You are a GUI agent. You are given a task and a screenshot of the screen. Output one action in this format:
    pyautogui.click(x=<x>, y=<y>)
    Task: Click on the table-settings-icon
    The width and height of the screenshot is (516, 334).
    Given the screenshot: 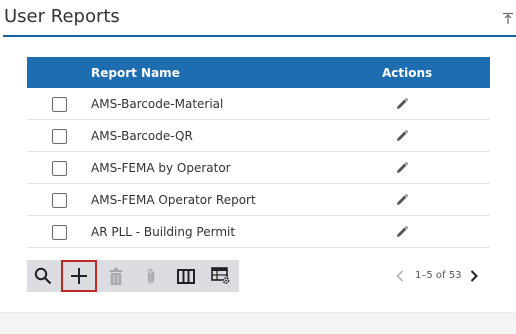 What is the action you would take?
    pyautogui.click(x=220, y=276)
    